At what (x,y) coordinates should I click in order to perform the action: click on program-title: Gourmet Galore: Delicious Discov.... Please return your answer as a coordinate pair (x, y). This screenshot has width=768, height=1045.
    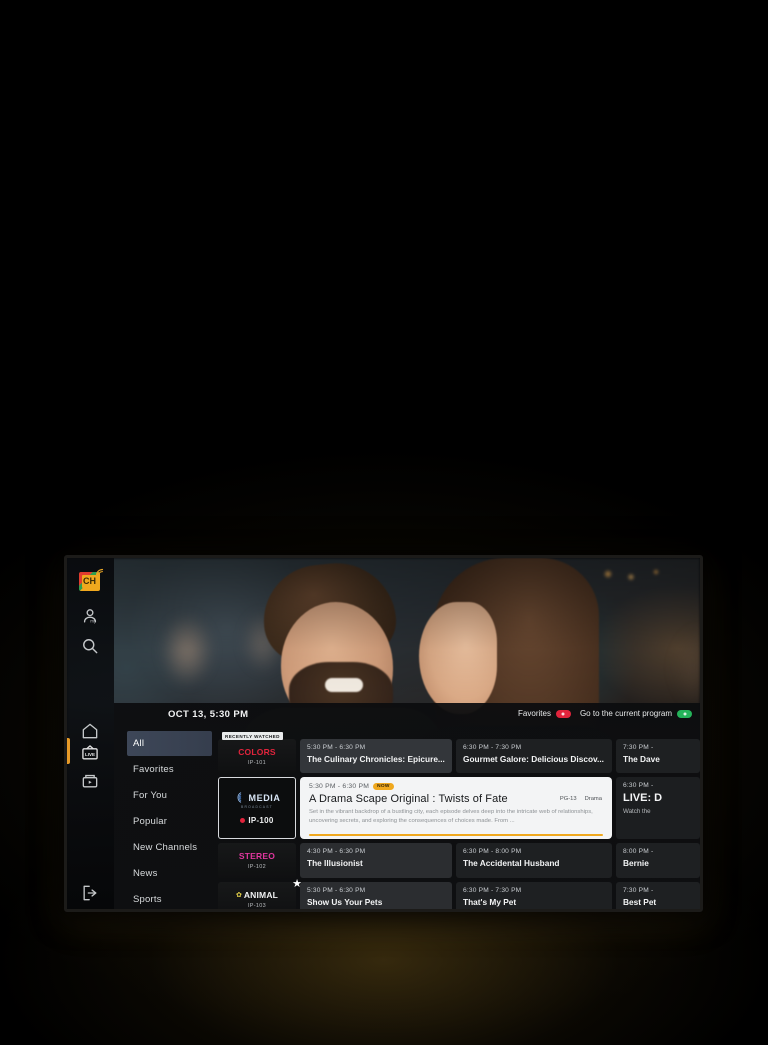
    Looking at the image, I should click on (533, 759).